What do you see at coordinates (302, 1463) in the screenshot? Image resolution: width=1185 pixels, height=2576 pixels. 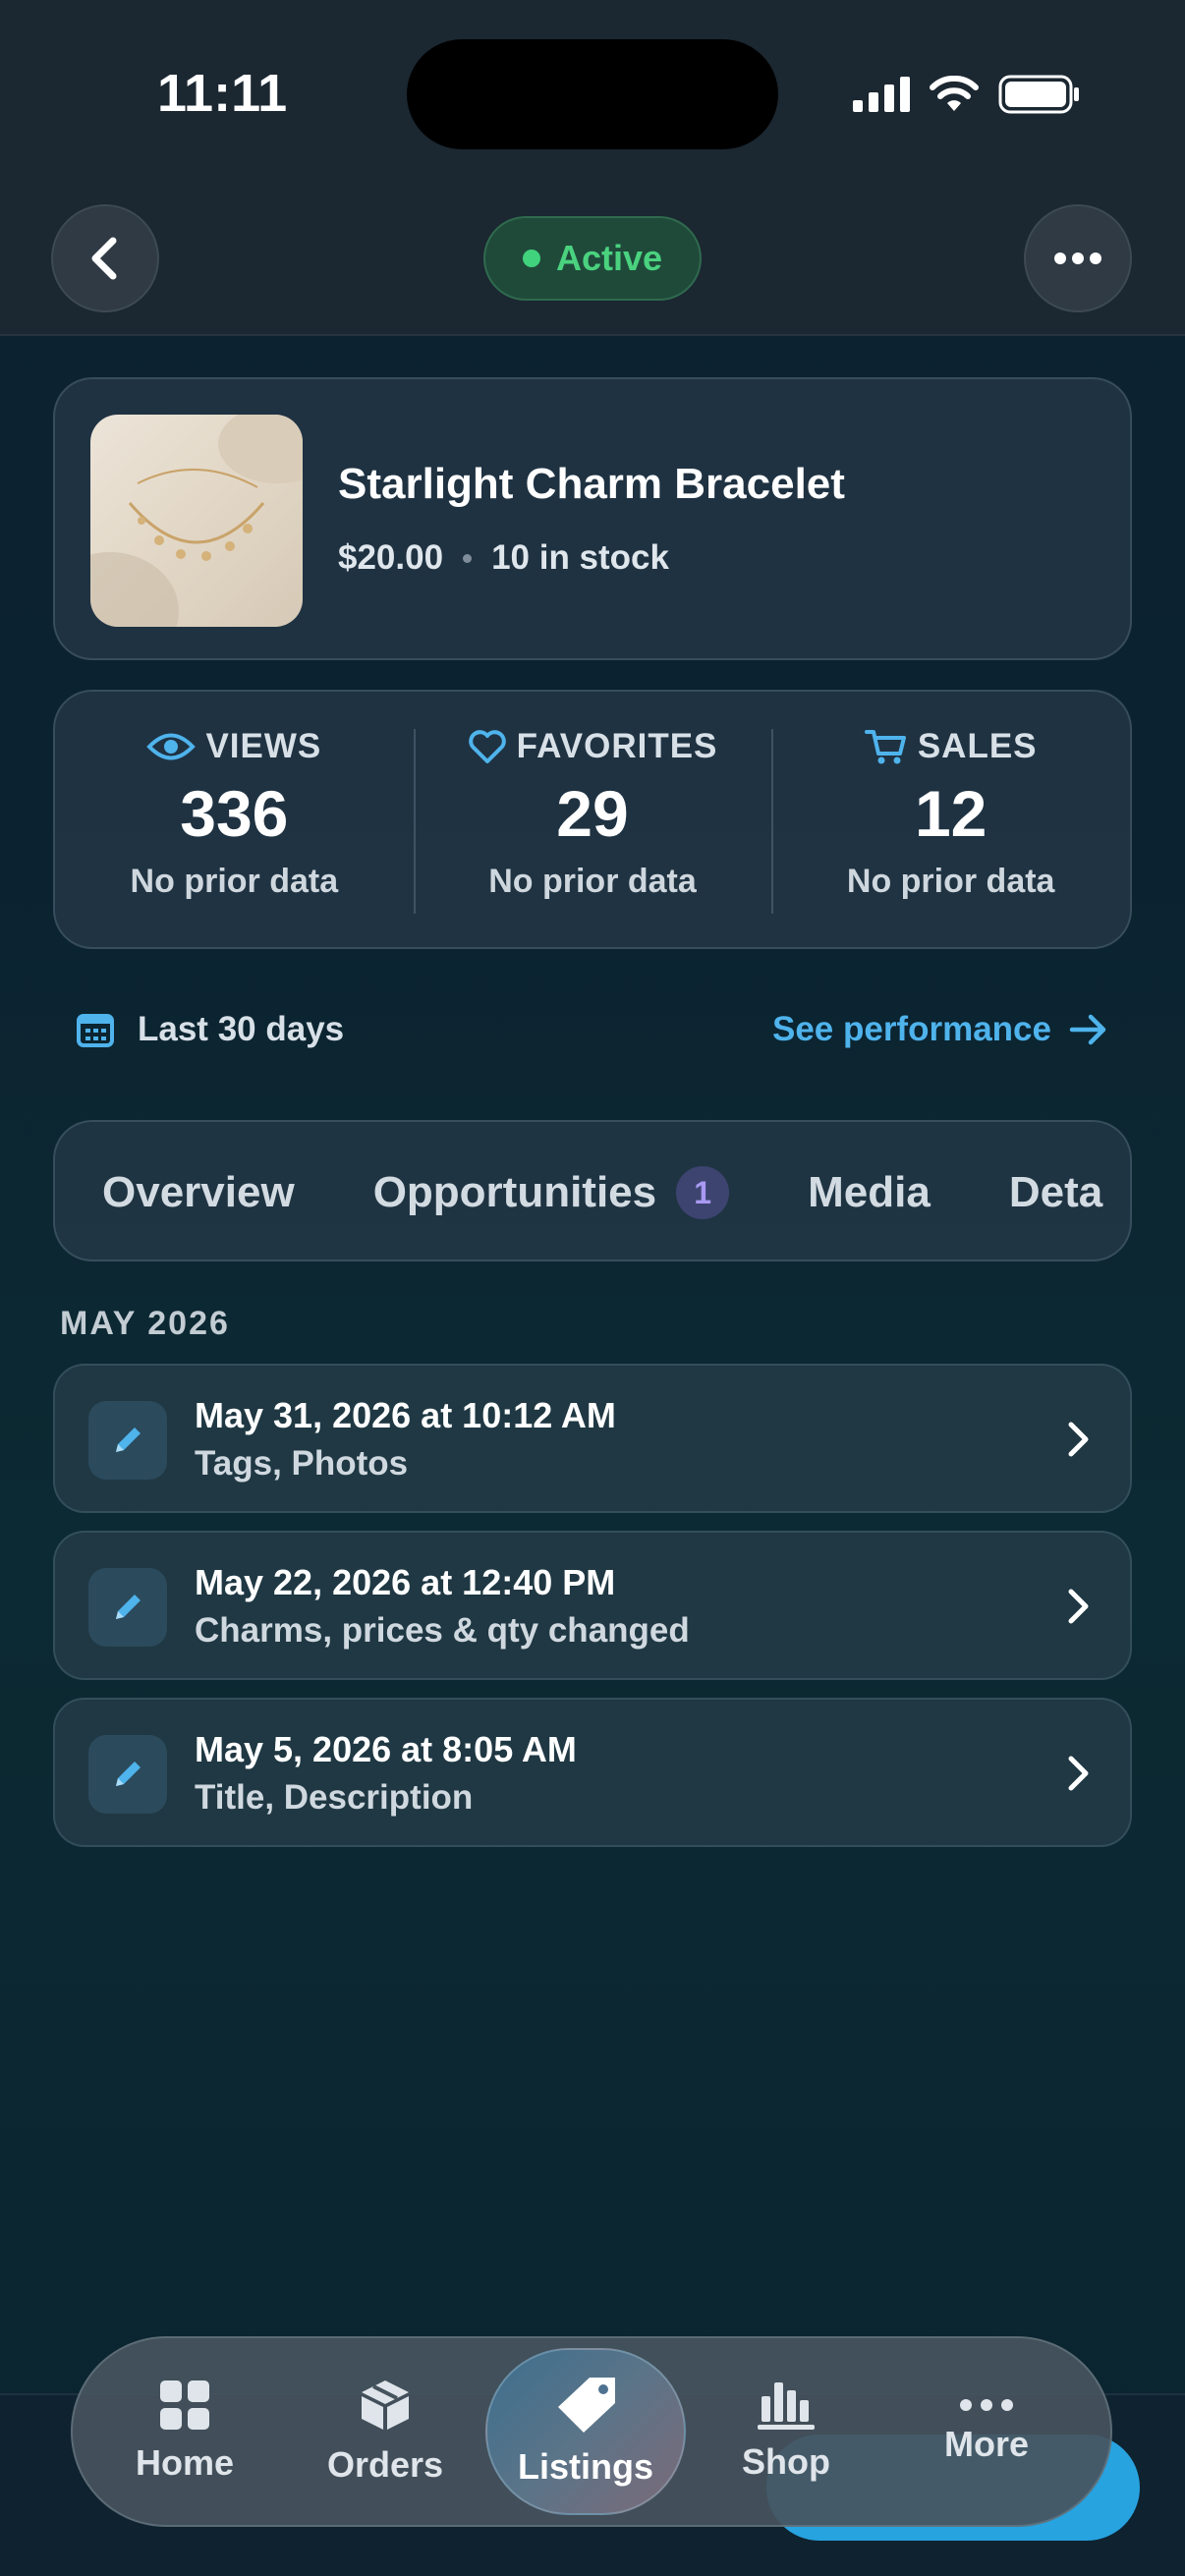 I see `history-item-subtitle: Tags, Photos` at bounding box center [302, 1463].